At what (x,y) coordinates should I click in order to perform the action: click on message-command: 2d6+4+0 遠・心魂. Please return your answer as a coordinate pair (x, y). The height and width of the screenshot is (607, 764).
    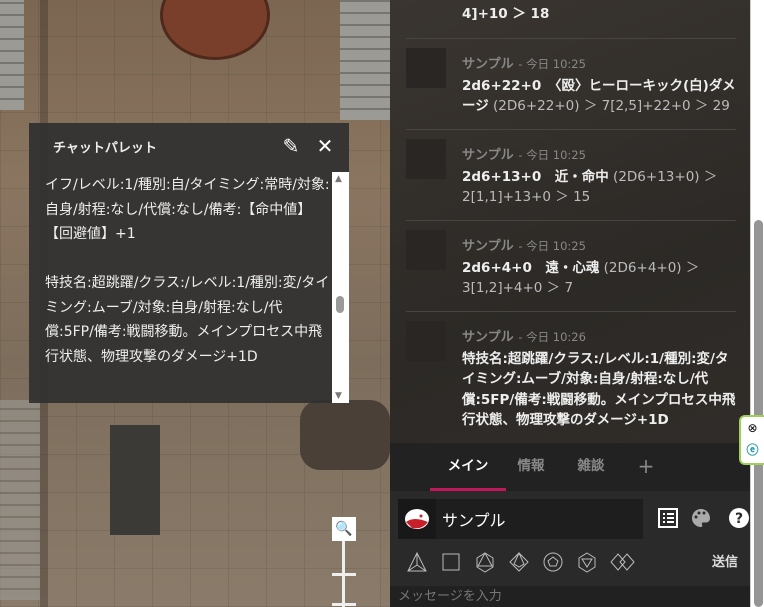
    Looking at the image, I should click on (531, 267).